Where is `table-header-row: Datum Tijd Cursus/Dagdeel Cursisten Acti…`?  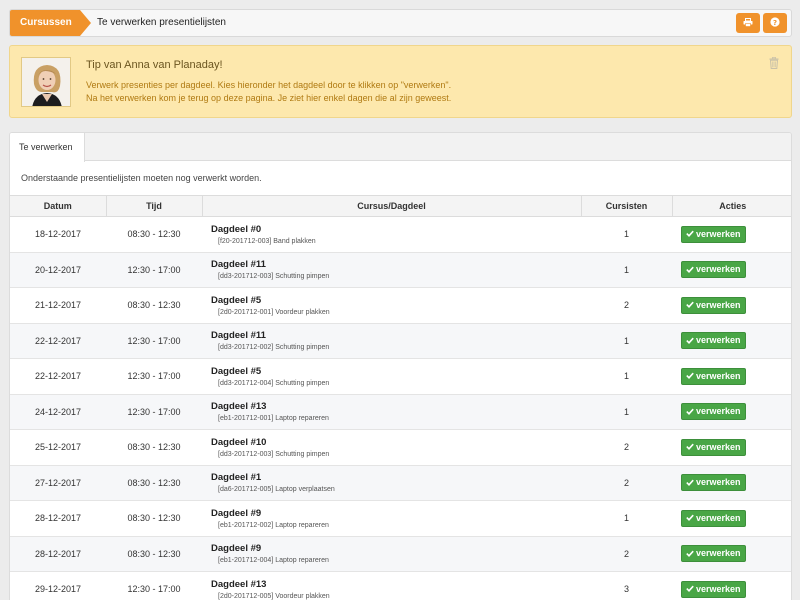
table-header-row: Datum Tijd Cursus/Dagdeel Cursisten Acti… is located at coordinates (400, 206).